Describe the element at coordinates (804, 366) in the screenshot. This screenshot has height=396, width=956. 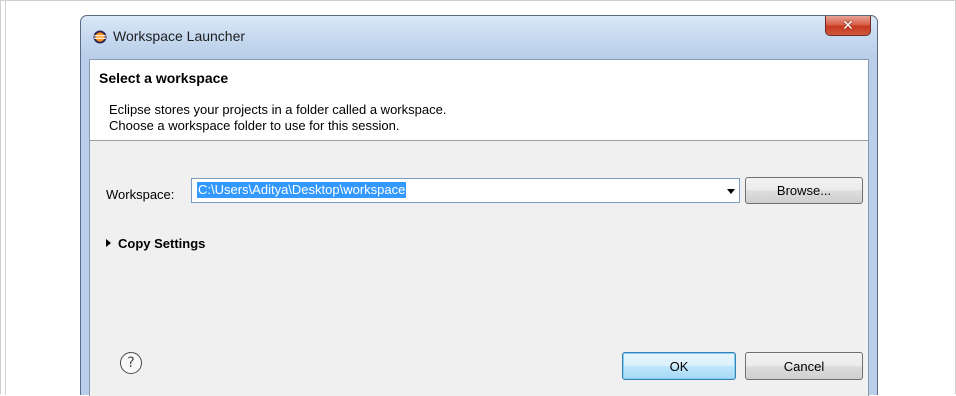
I see `cancel-button: Cancel` at that location.